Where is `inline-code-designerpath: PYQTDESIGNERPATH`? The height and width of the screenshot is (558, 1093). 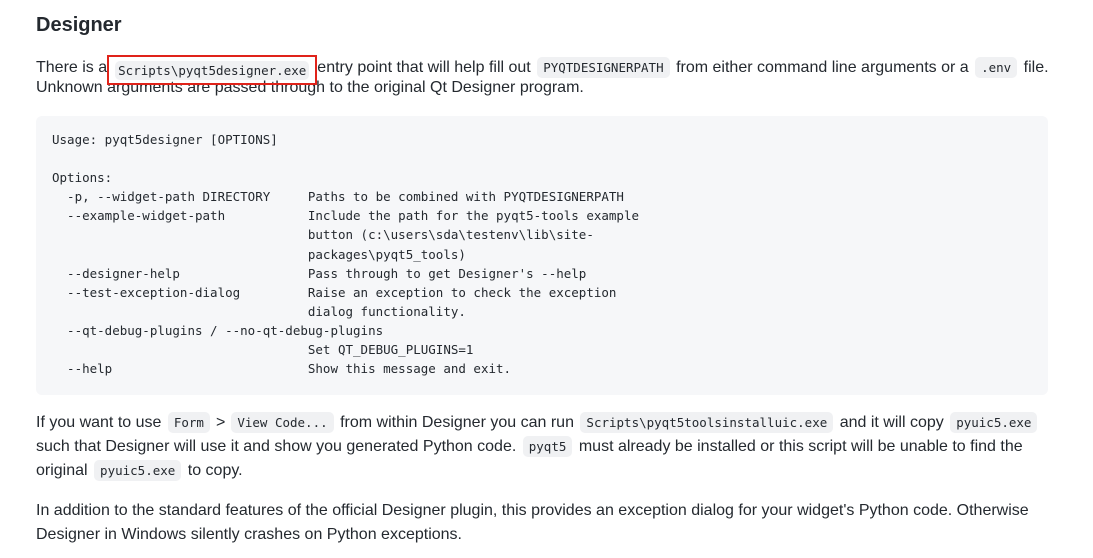 inline-code-designerpath: PYQTDESIGNERPATH is located at coordinates (603, 67).